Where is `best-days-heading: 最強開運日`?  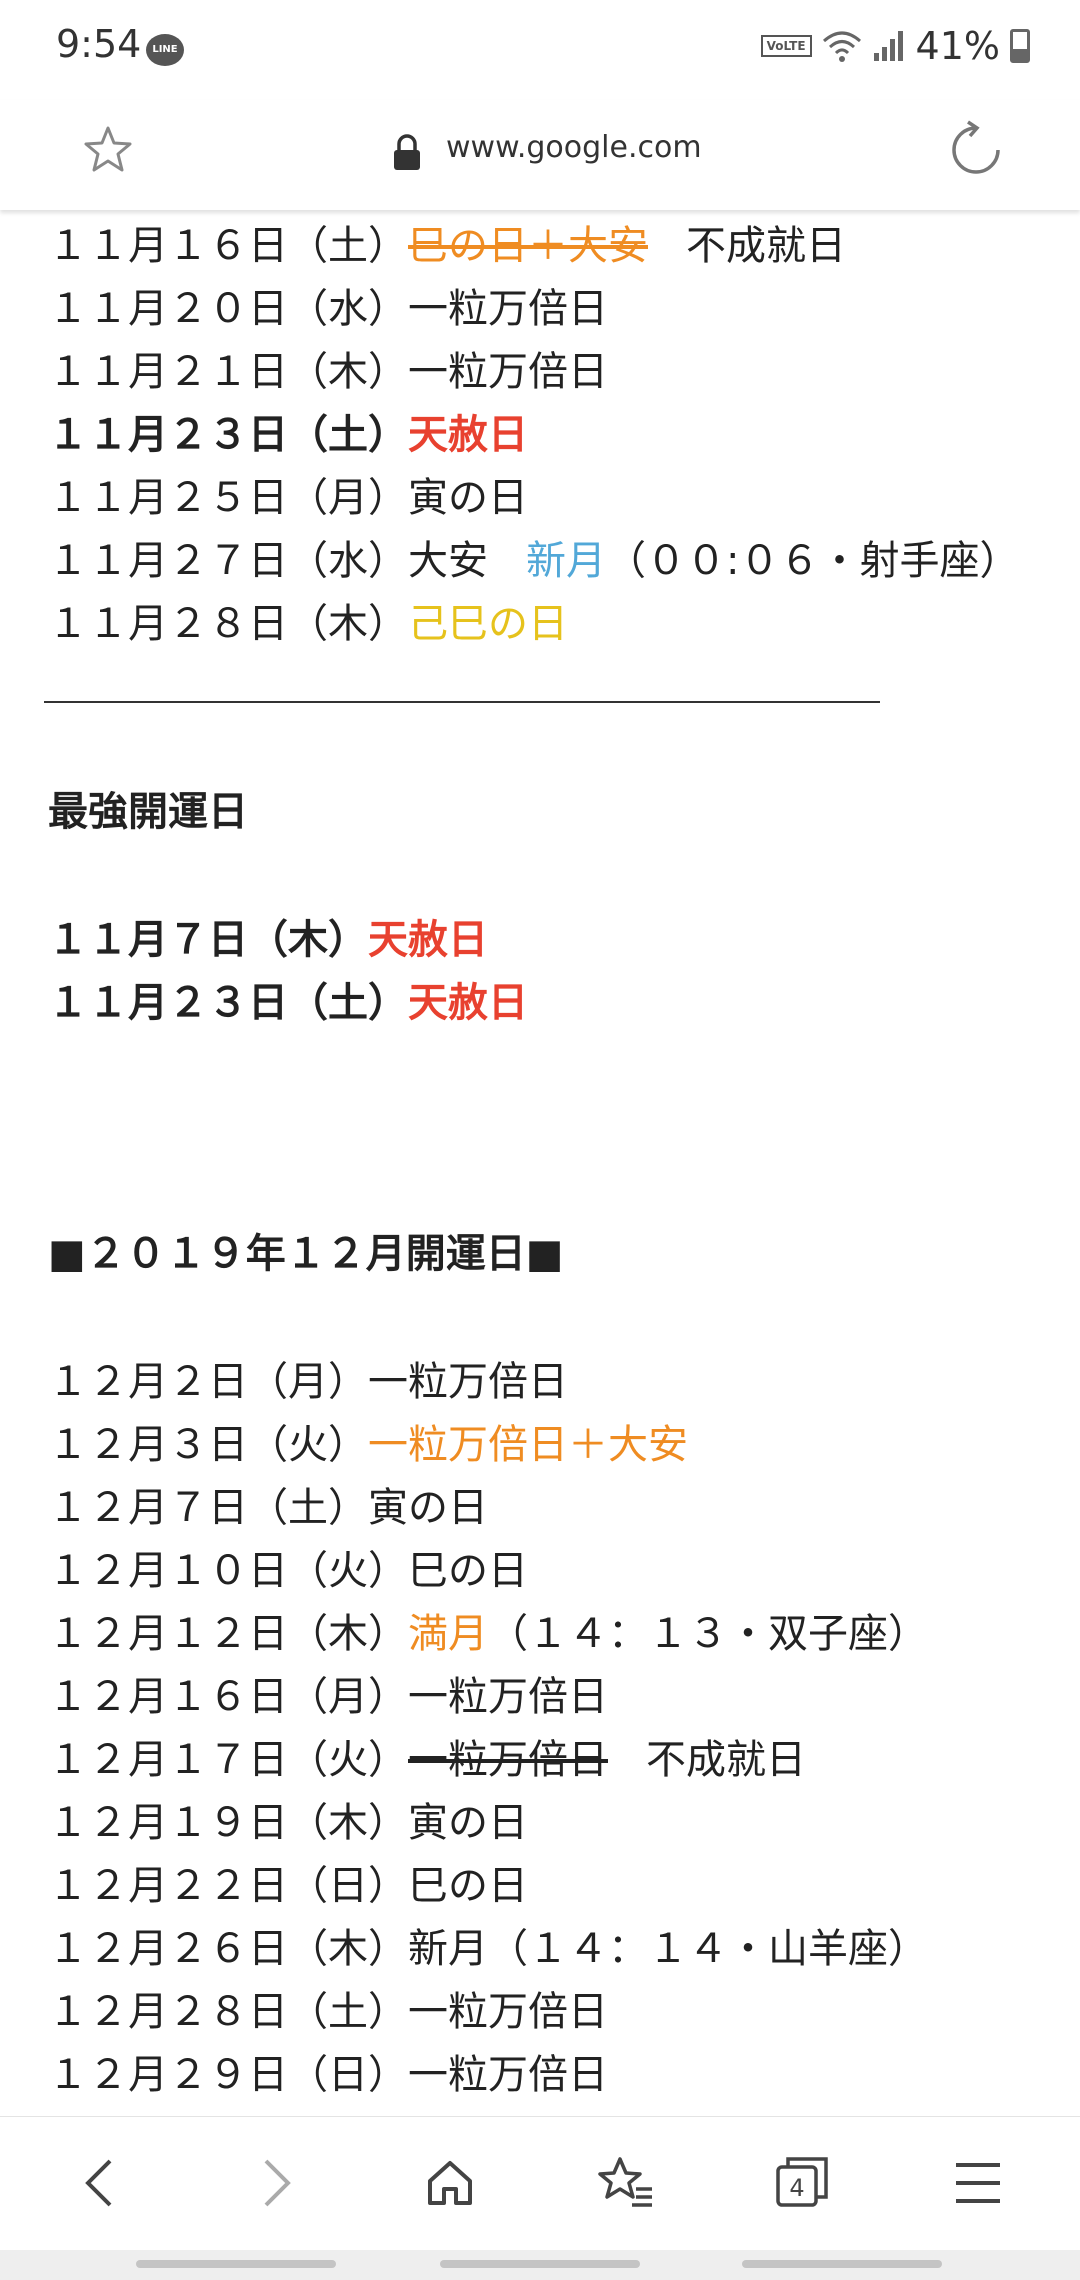 best-days-heading: 最強開運日 is located at coordinates (148, 812).